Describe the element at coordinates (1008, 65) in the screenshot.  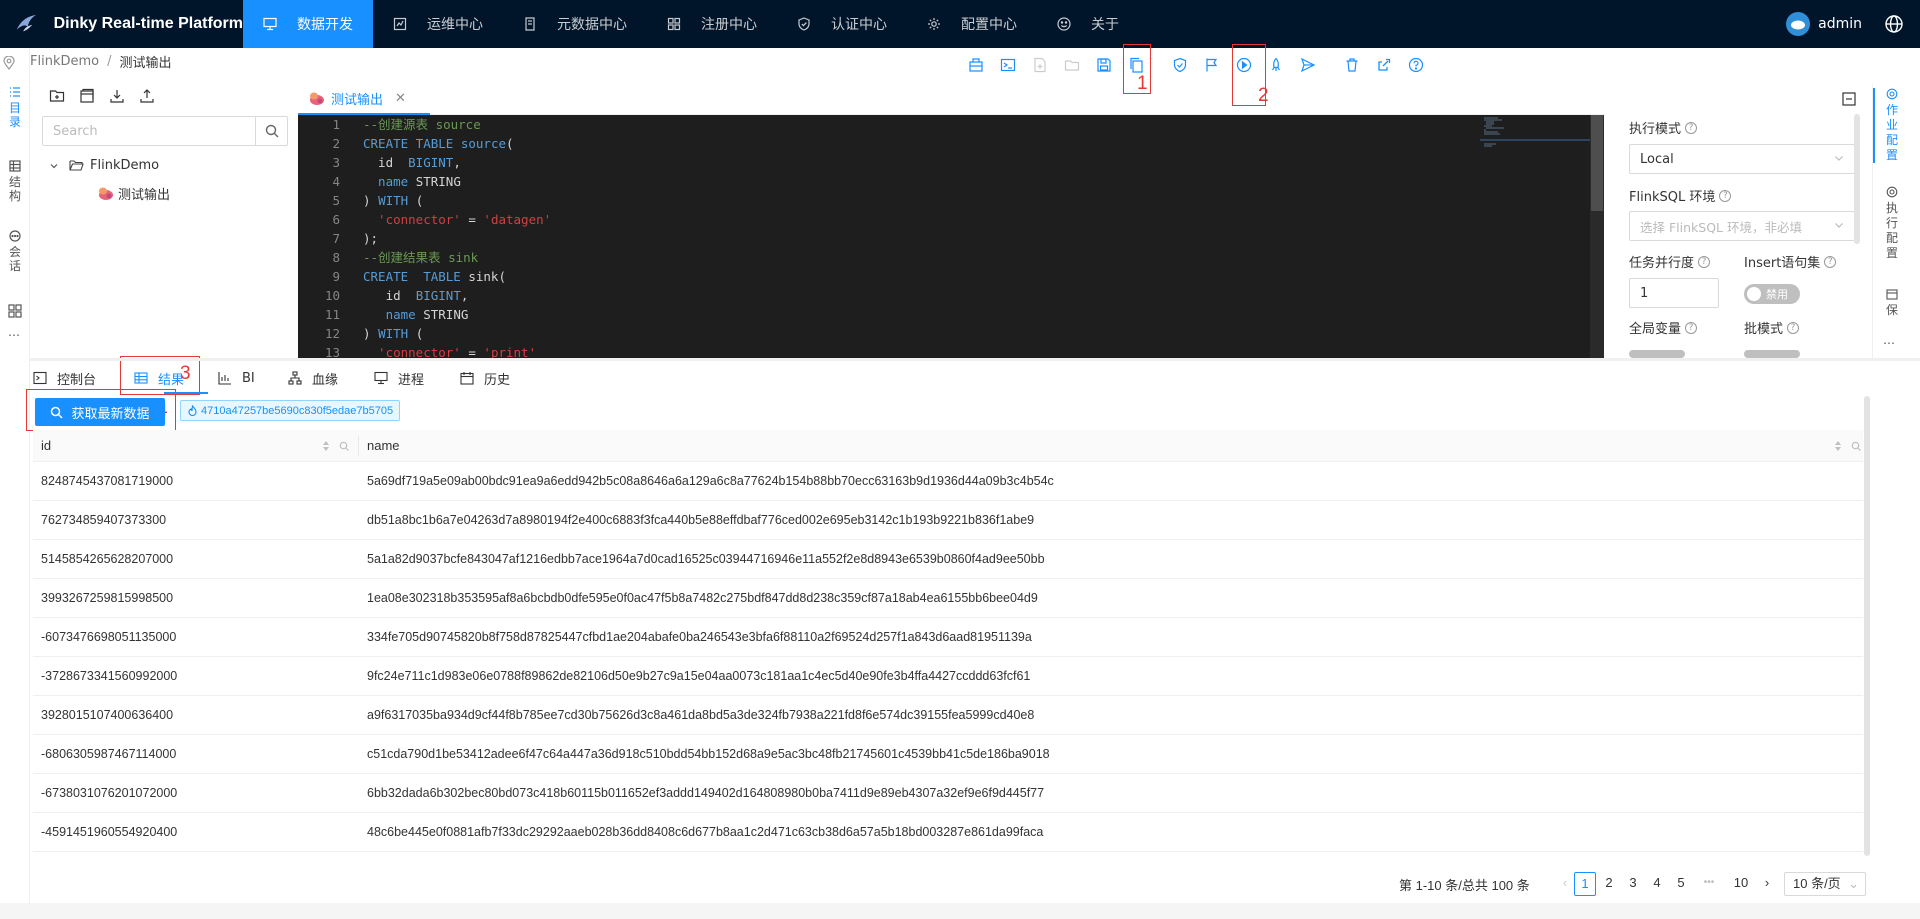
I see `terminal-icon` at that location.